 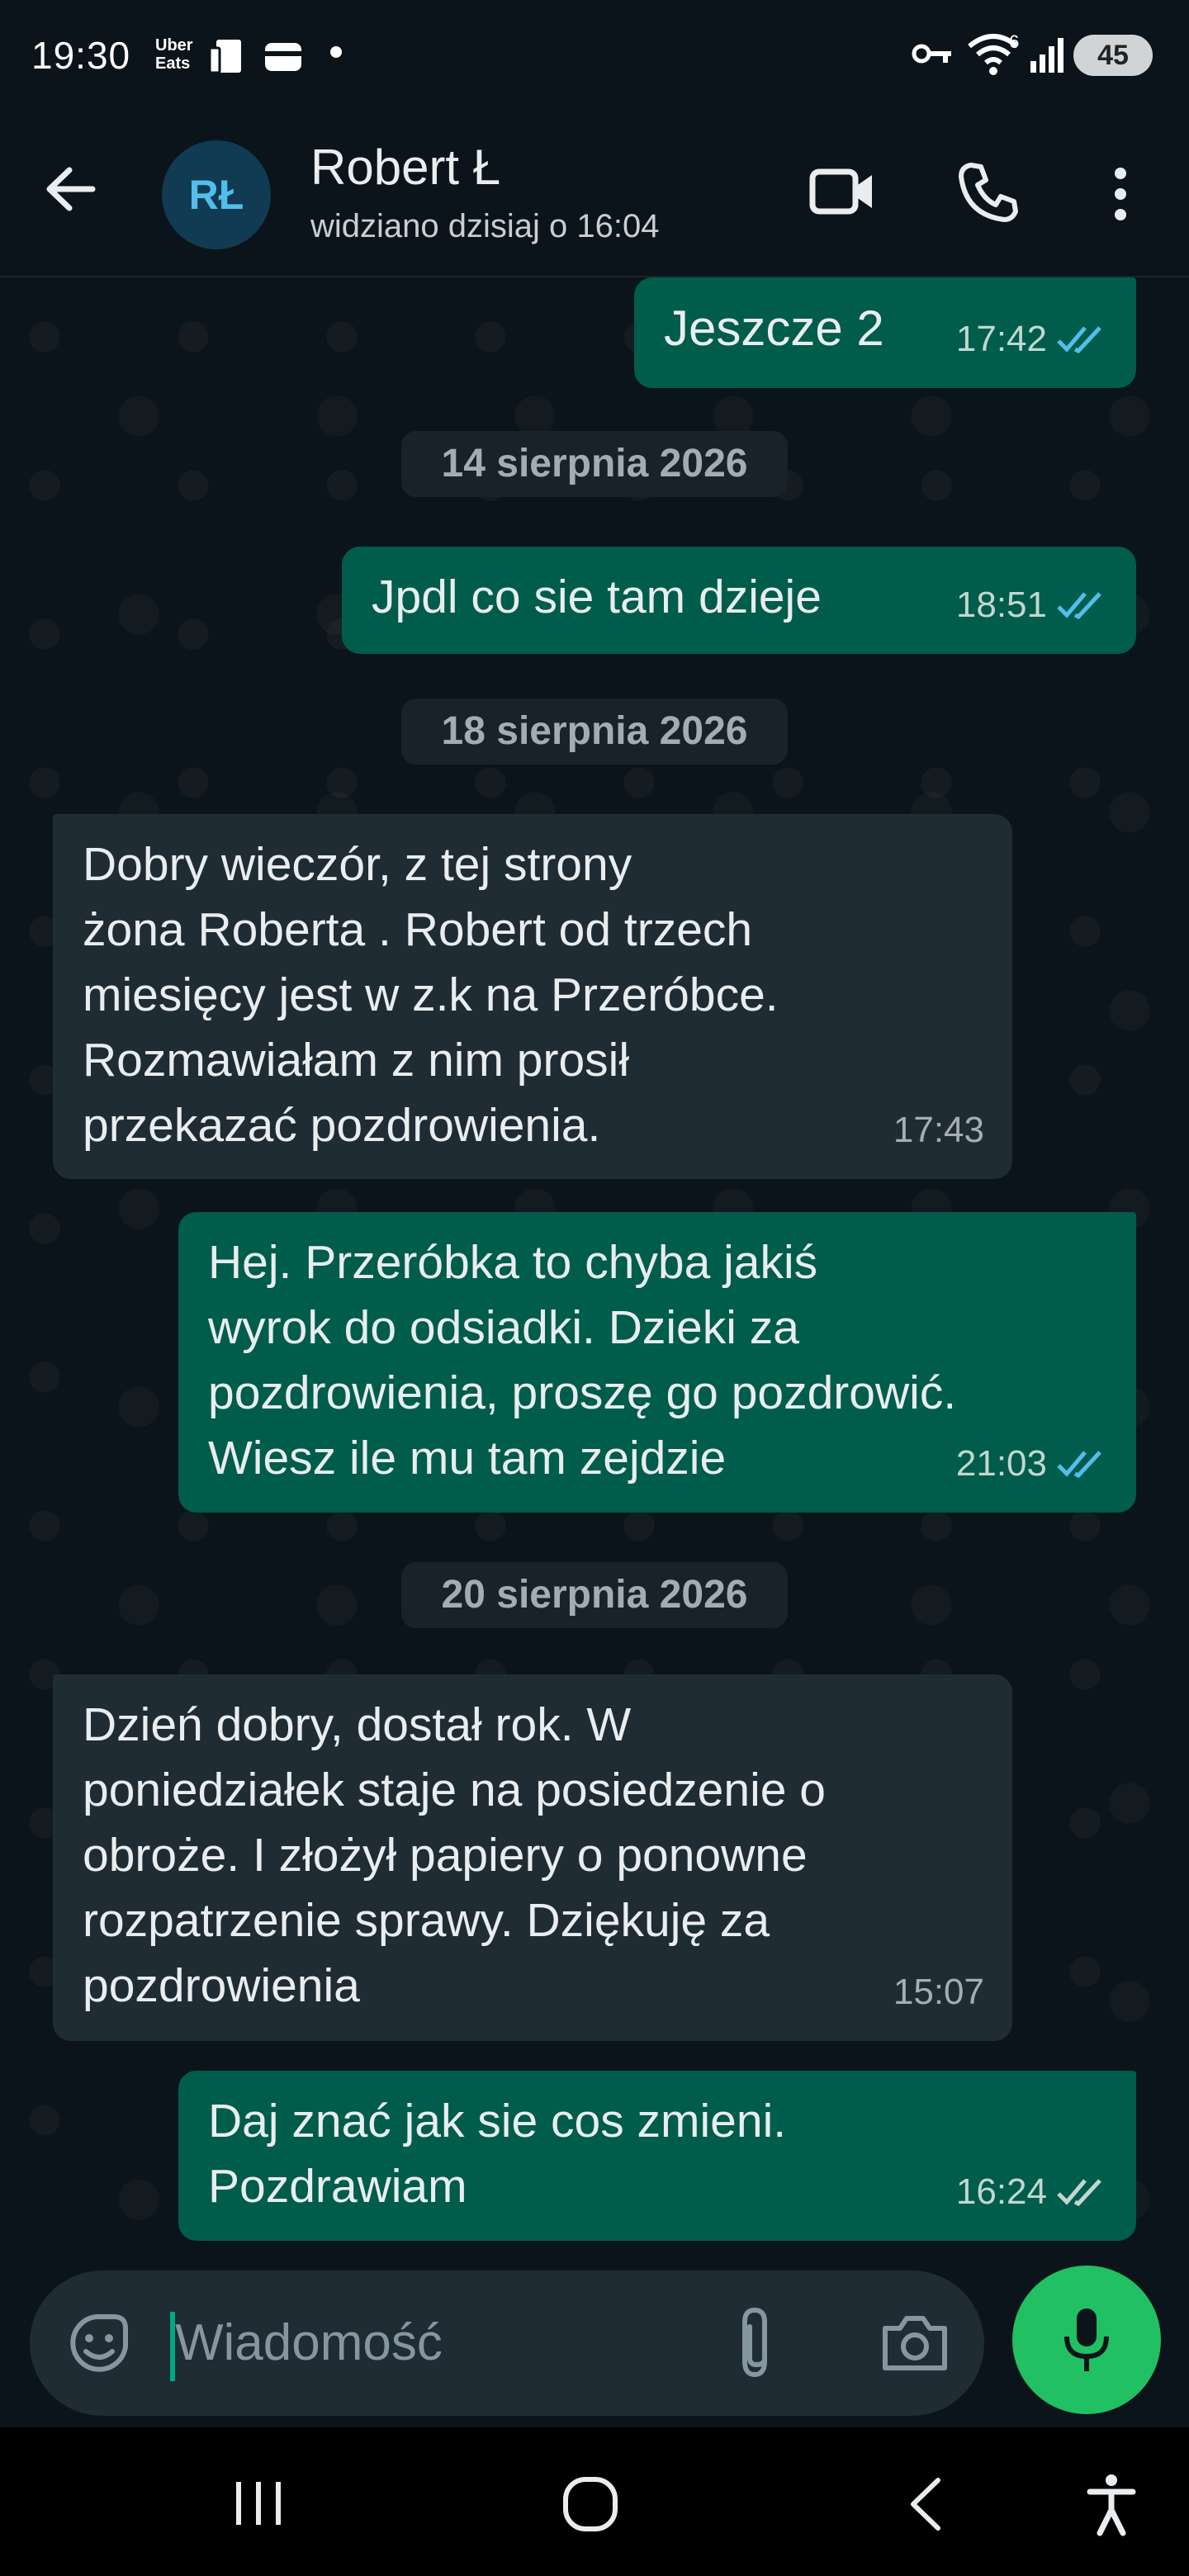 I want to click on key-icon, so click(x=931, y=54).